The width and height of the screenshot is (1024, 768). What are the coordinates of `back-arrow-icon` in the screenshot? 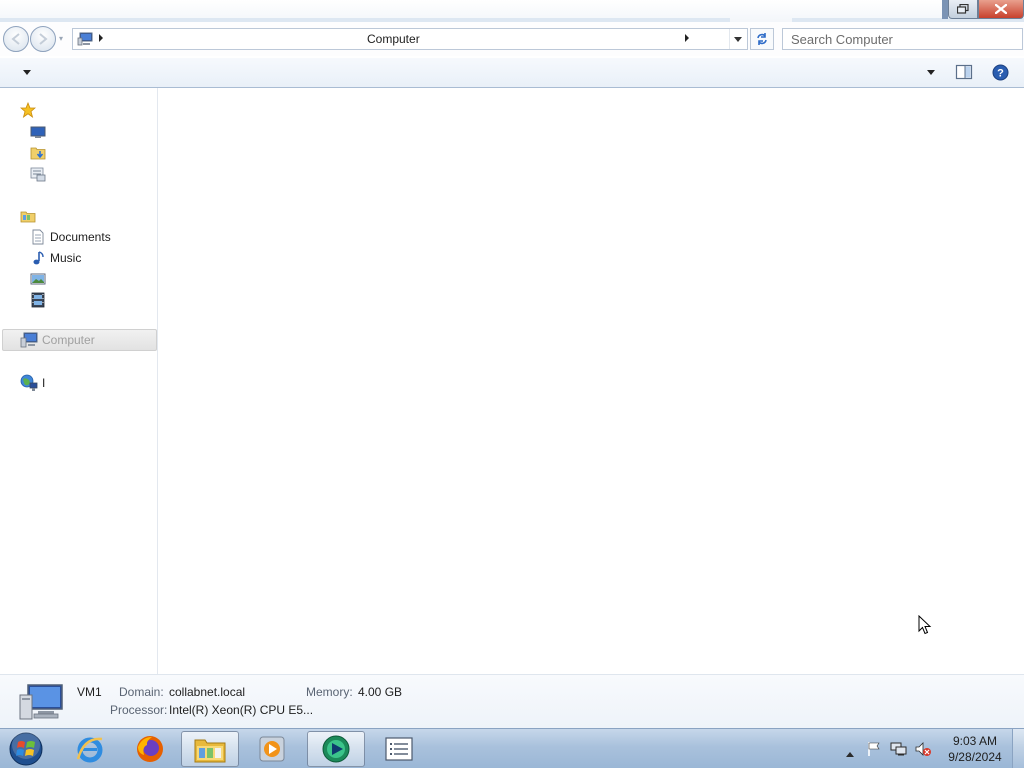 It's located at (15, 39).